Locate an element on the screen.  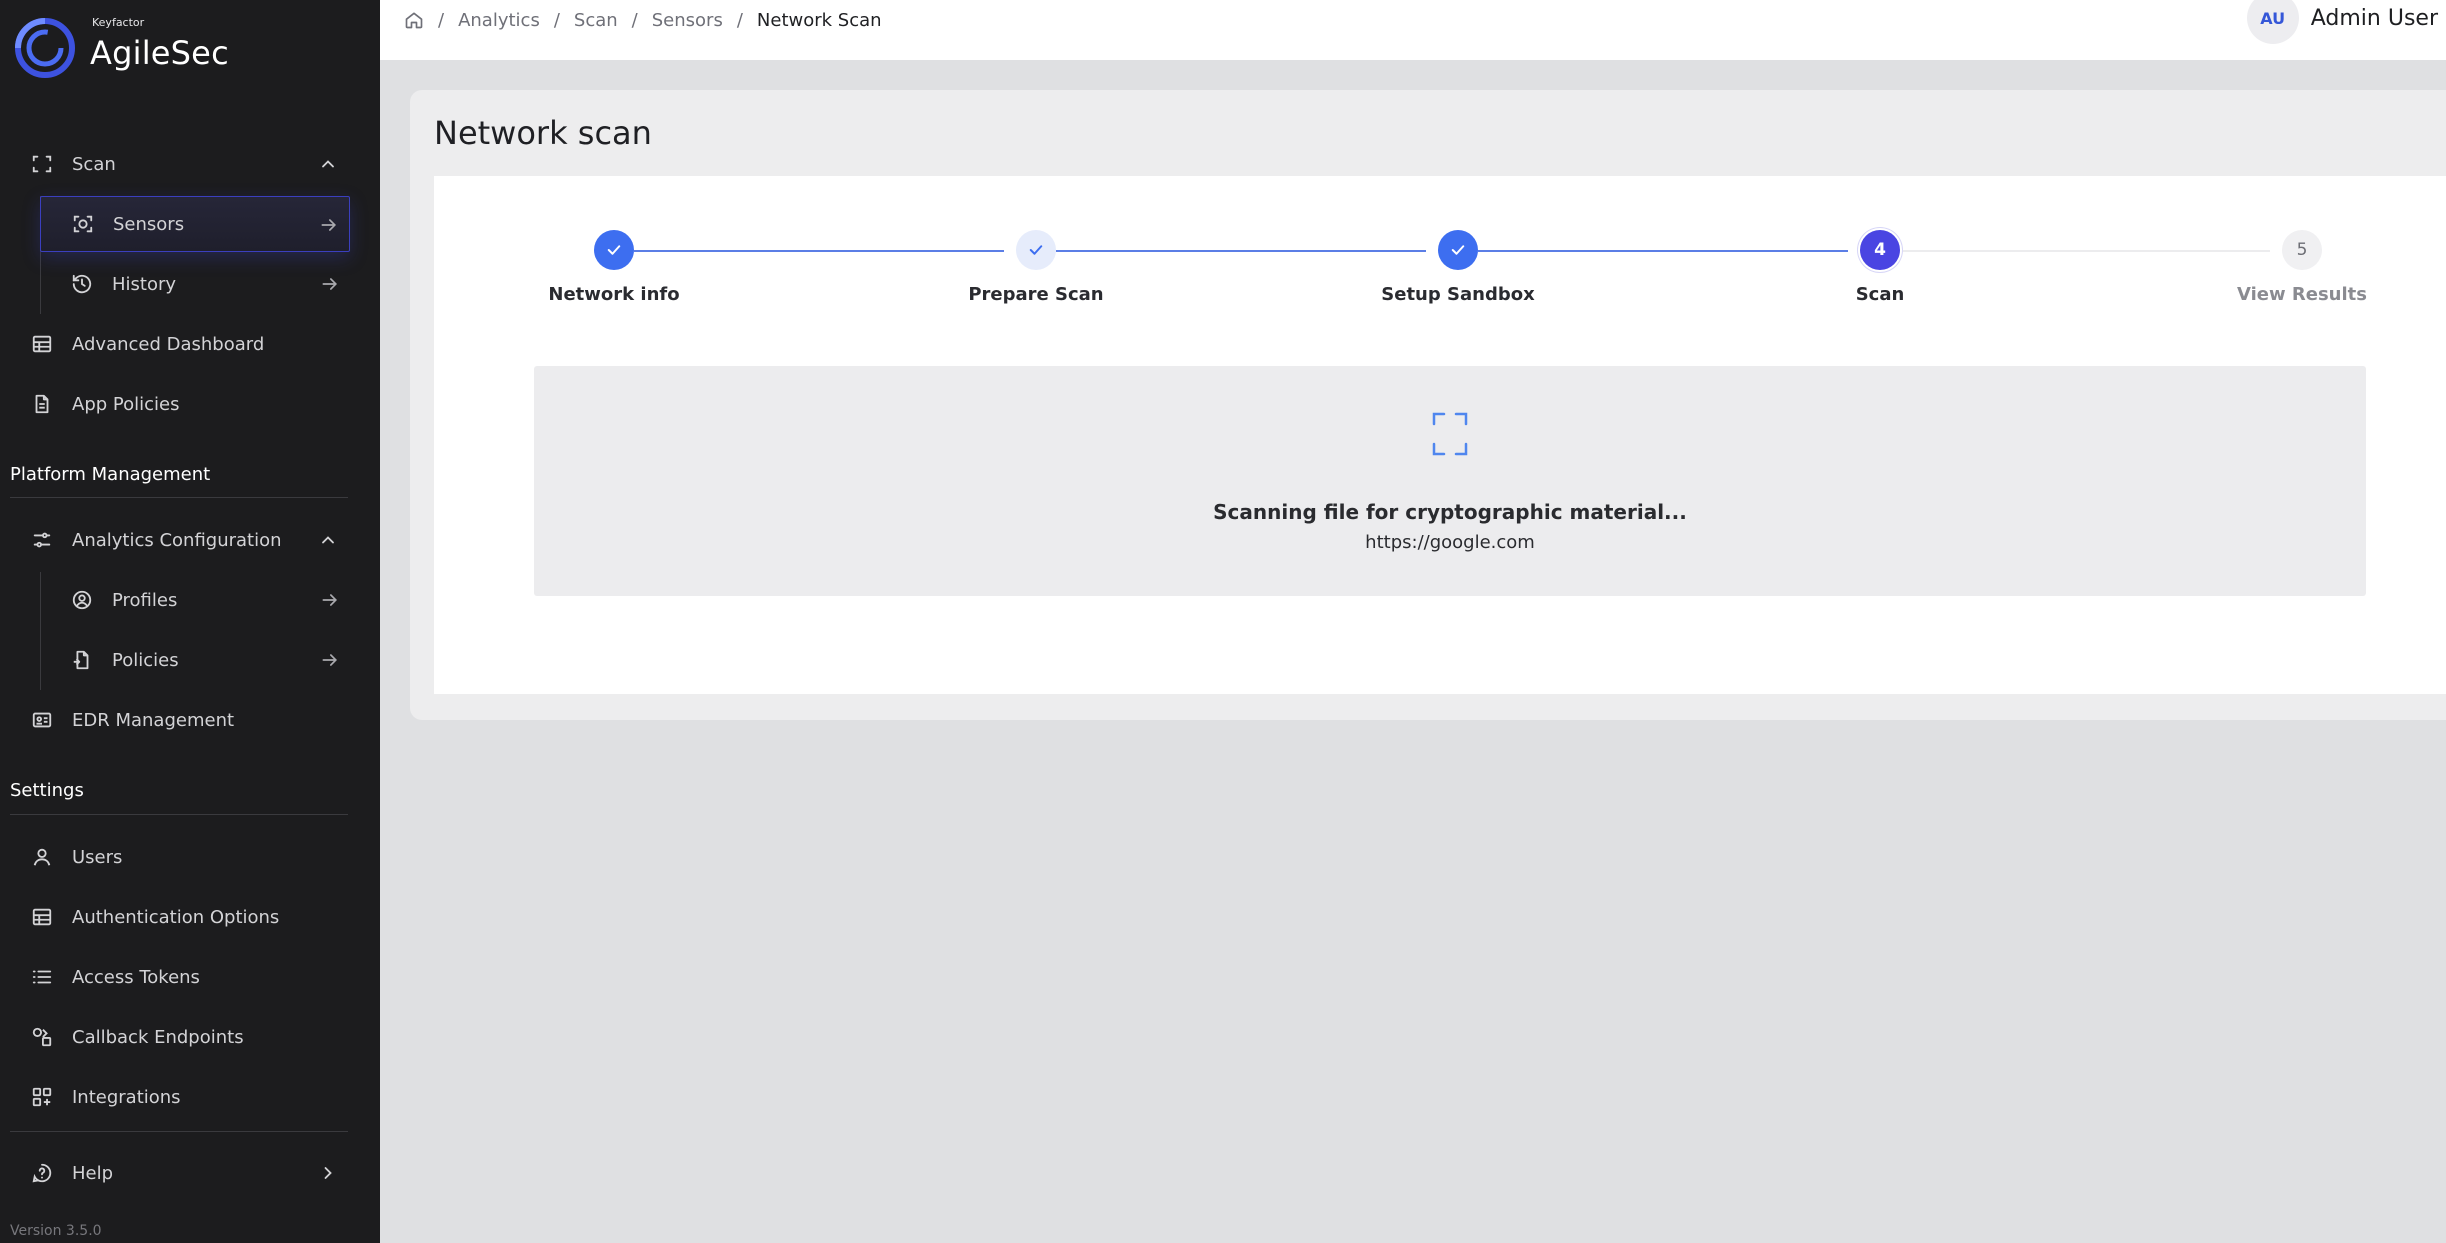
sidebar-item-scan: Scan is located at coordinates (189, 164).